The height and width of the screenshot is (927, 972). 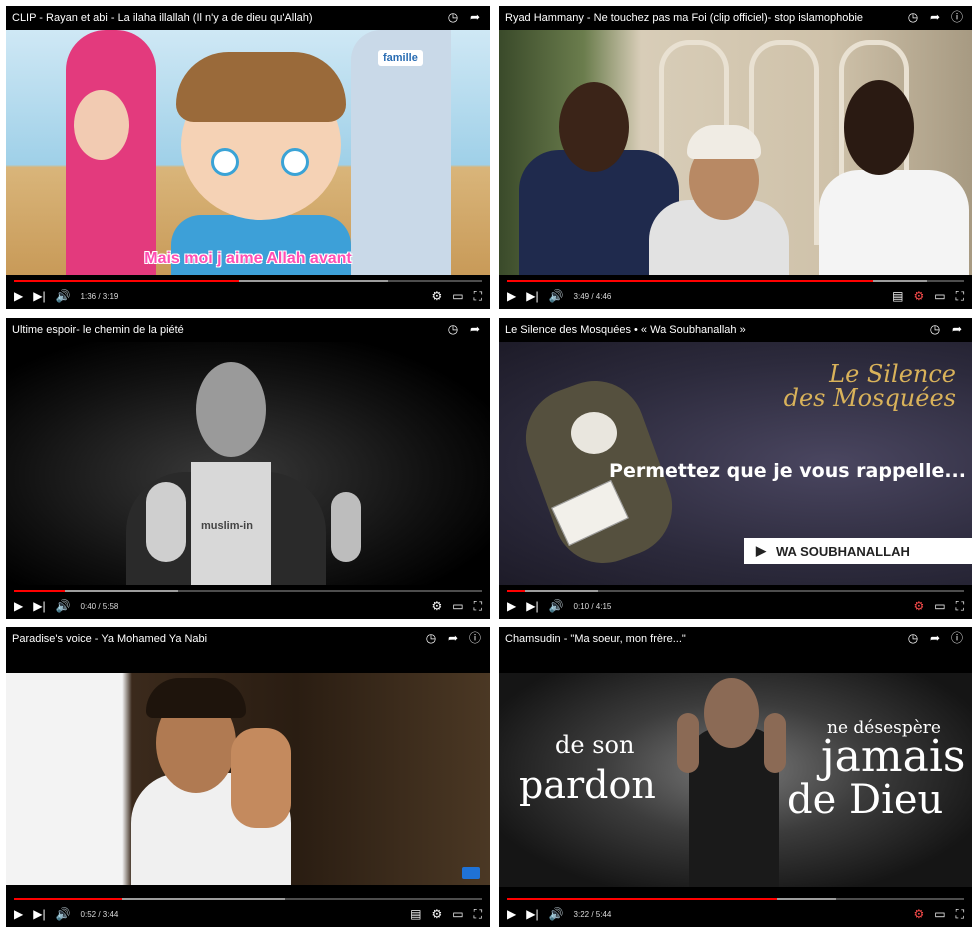 What do you see at coordinates (471, 873) in the screenshot?
I see `channel-badge-icon` at bounding box center [471, 873].